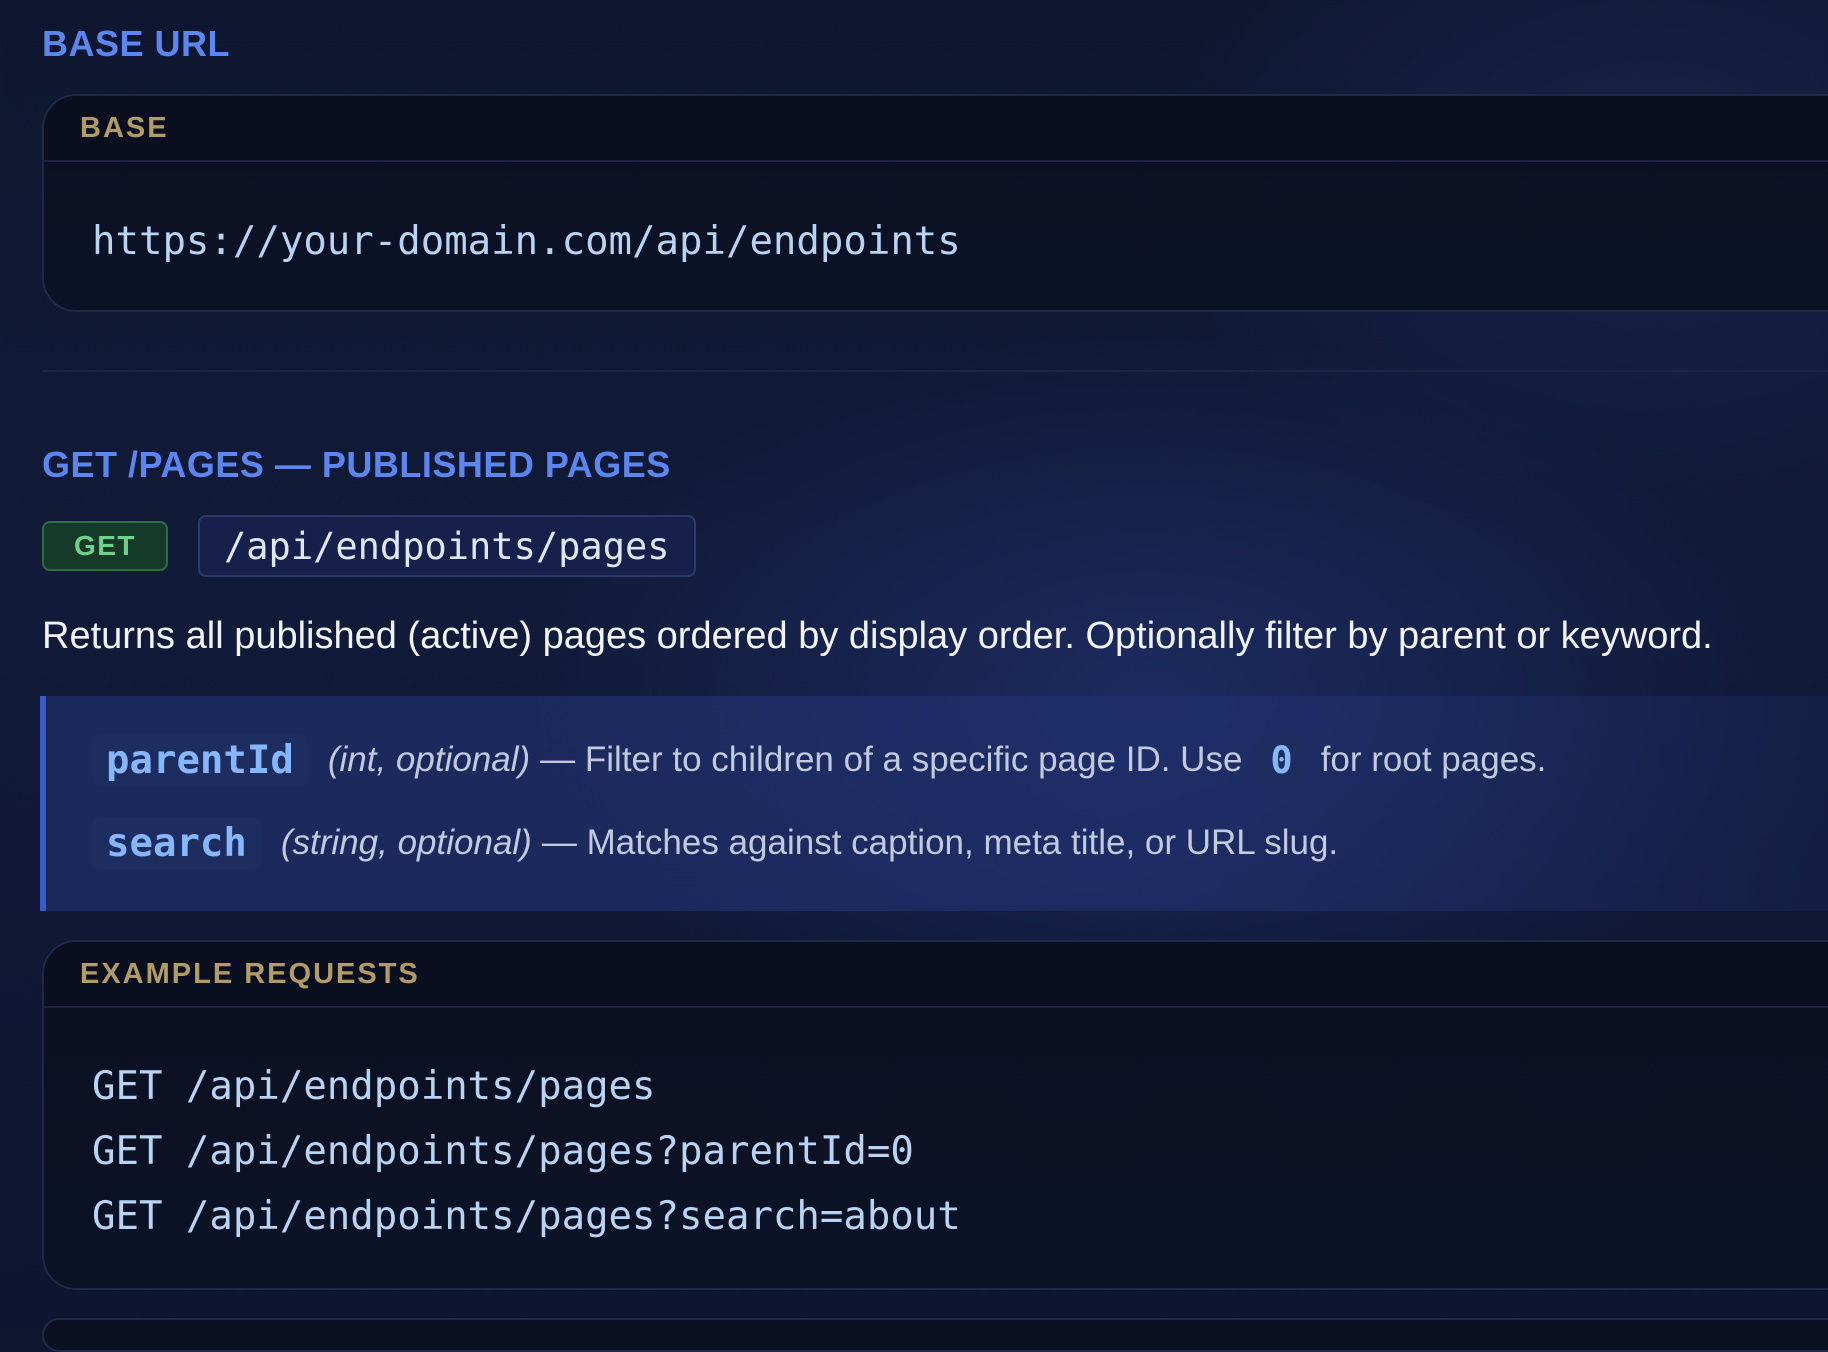 Image resolution: width=1828 pixels, height=1352 pixels. Describe the element at coordinates (250, 973) in the screenshot. I see `examples-card-label: EXAMPLE REQUESTS` at that location.